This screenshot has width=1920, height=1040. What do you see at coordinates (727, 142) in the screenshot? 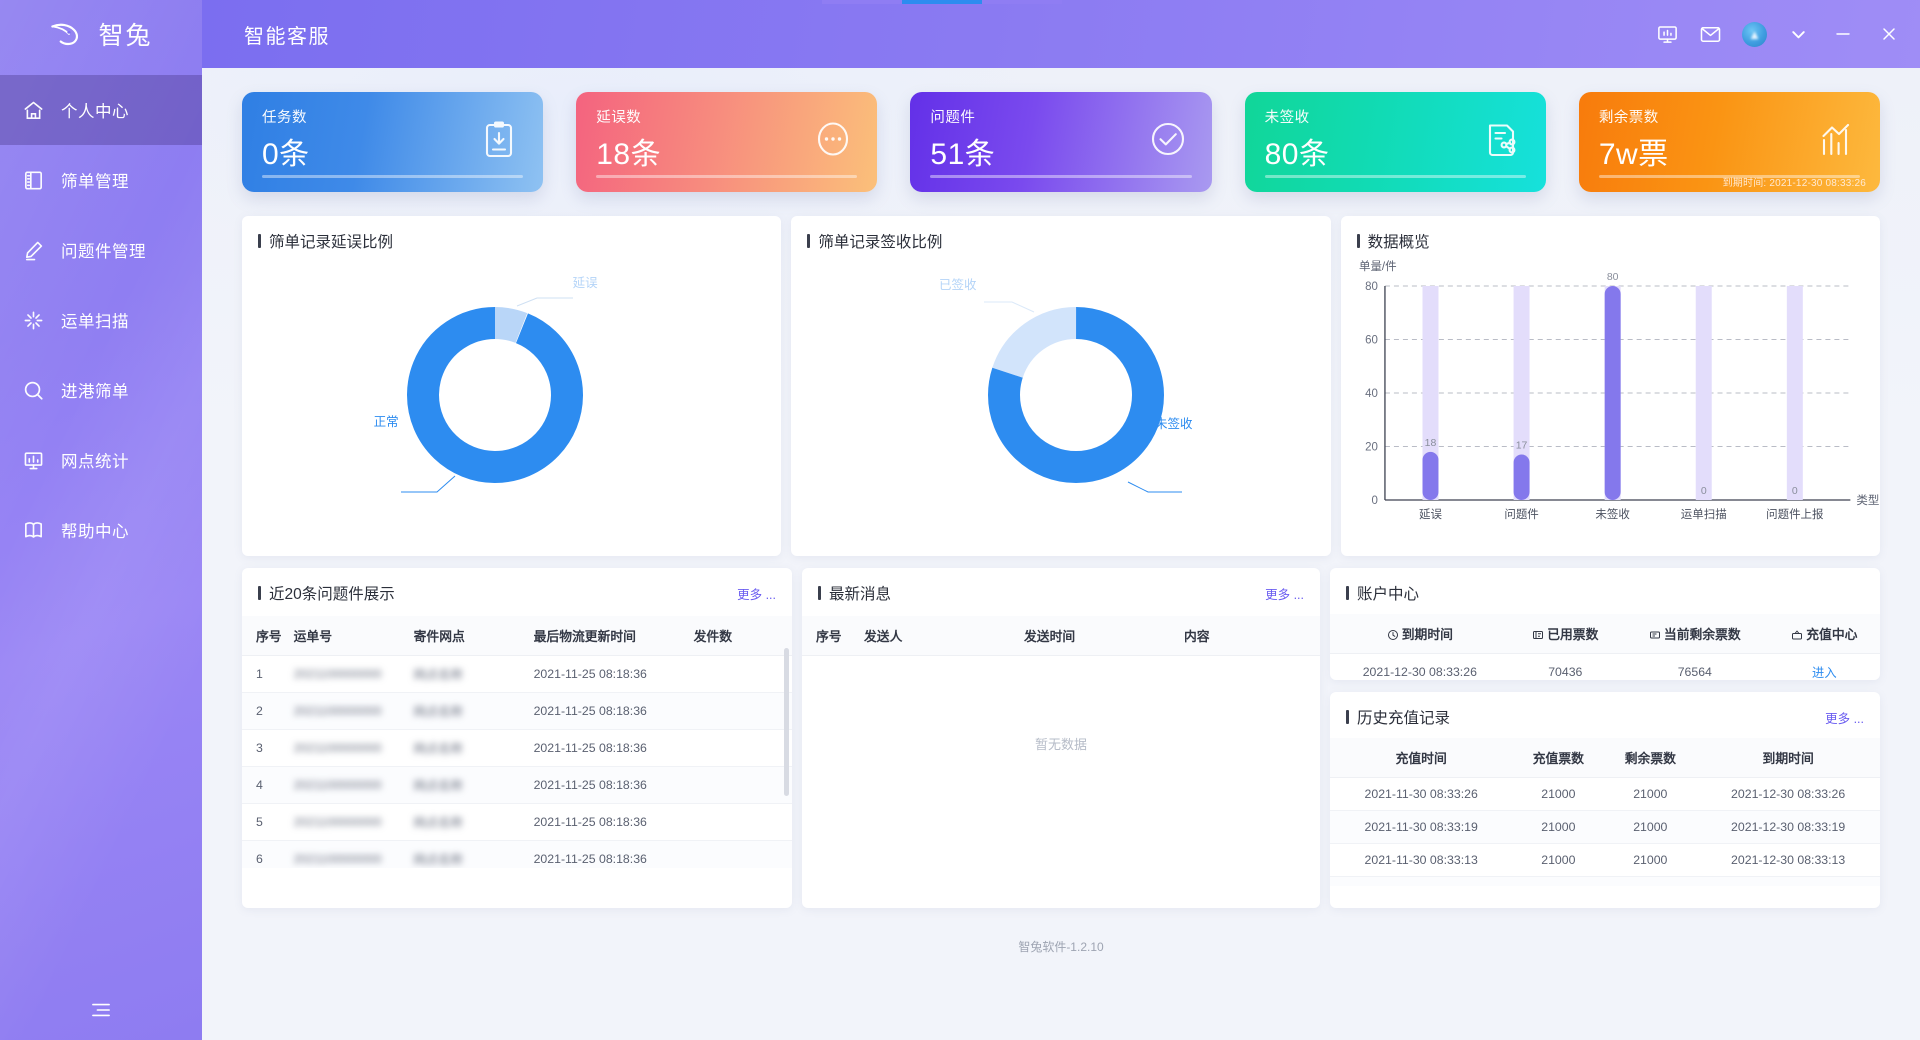
I see `stat-card-delays: 延误数 18条` at bounding box center [727, 142].